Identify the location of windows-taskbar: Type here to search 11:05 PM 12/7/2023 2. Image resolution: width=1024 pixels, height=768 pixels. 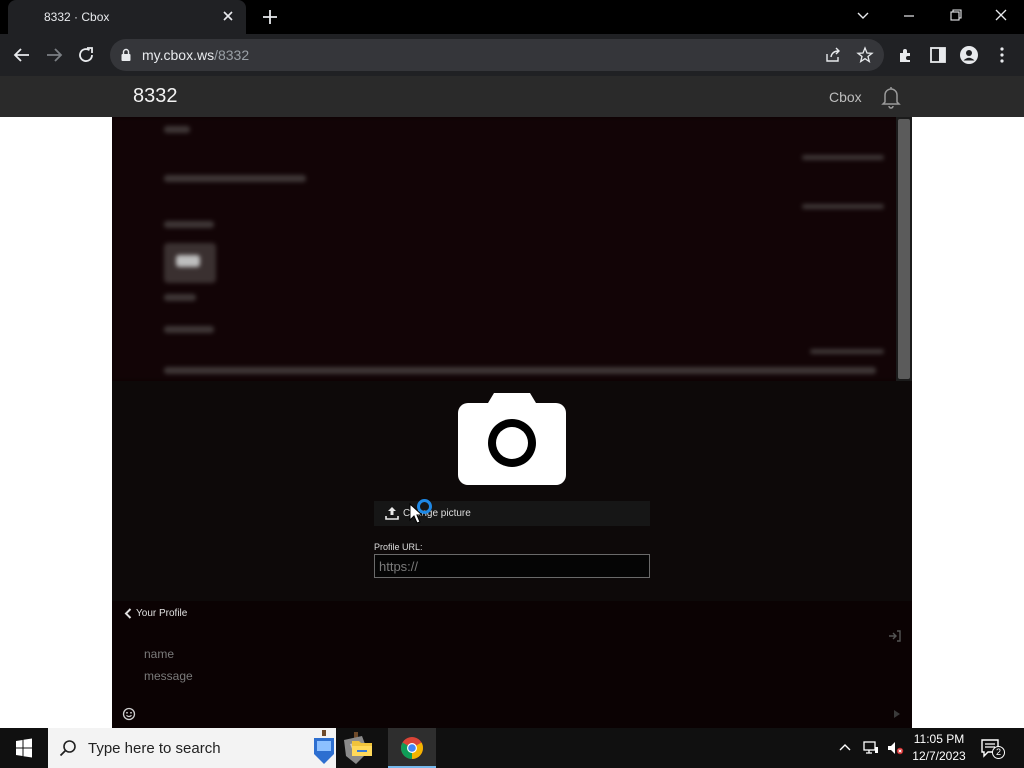
(512, 748).